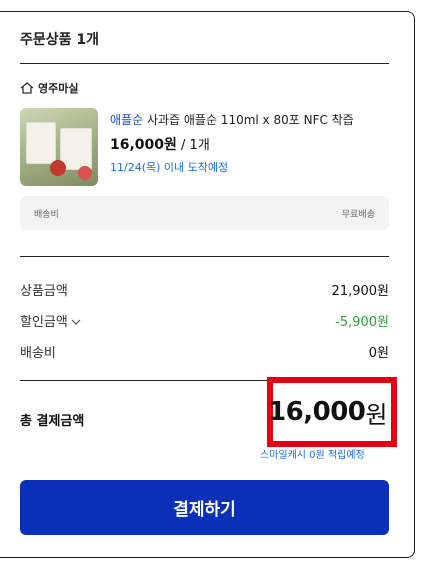  I want to click on product-thumbnail, so click(59, 147).